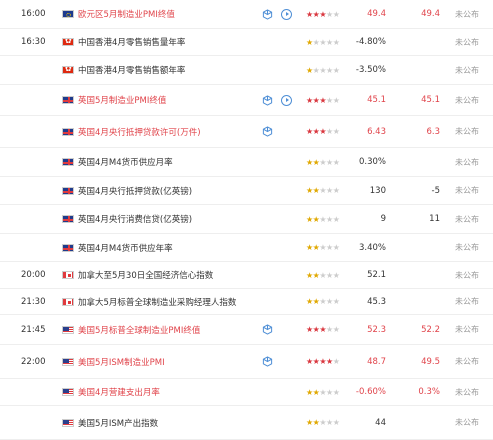 The height and width of the screenshot is (440, 493). What do you see at coordinates (135, 219) in the screenshot?
I see `event-name: 英国4月央行消费信贷(亿英镑)` at bounding box center [135, 219].